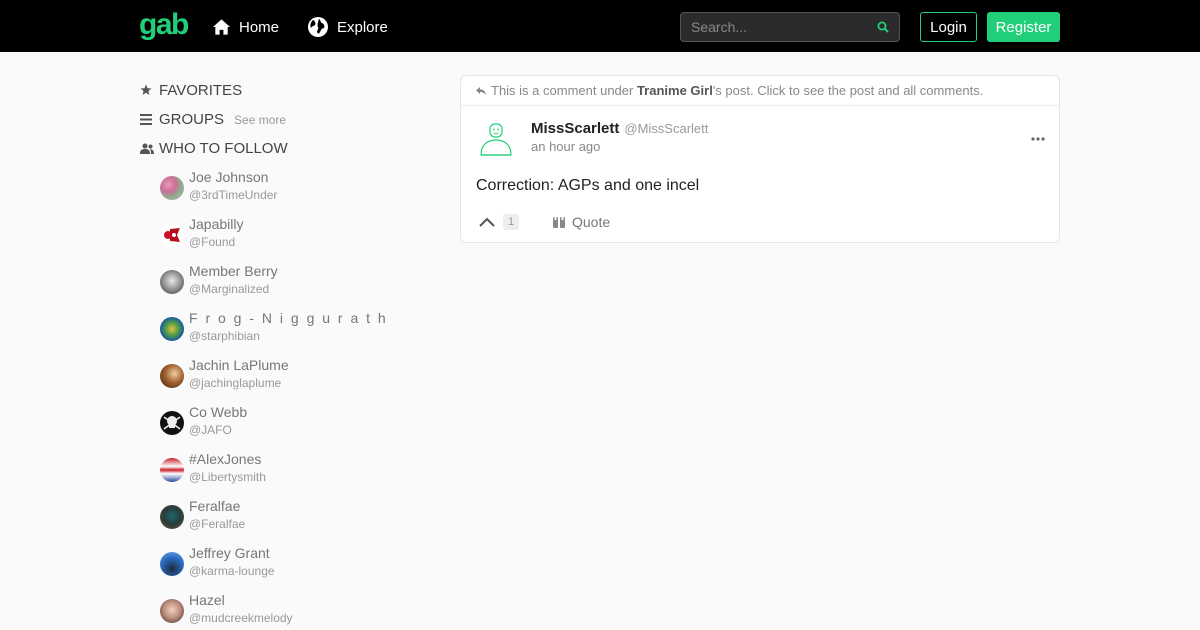  Describe the element at coordinates (565, 146) in the screenshot. I see `post-timestamp: an hour ago` at that location.